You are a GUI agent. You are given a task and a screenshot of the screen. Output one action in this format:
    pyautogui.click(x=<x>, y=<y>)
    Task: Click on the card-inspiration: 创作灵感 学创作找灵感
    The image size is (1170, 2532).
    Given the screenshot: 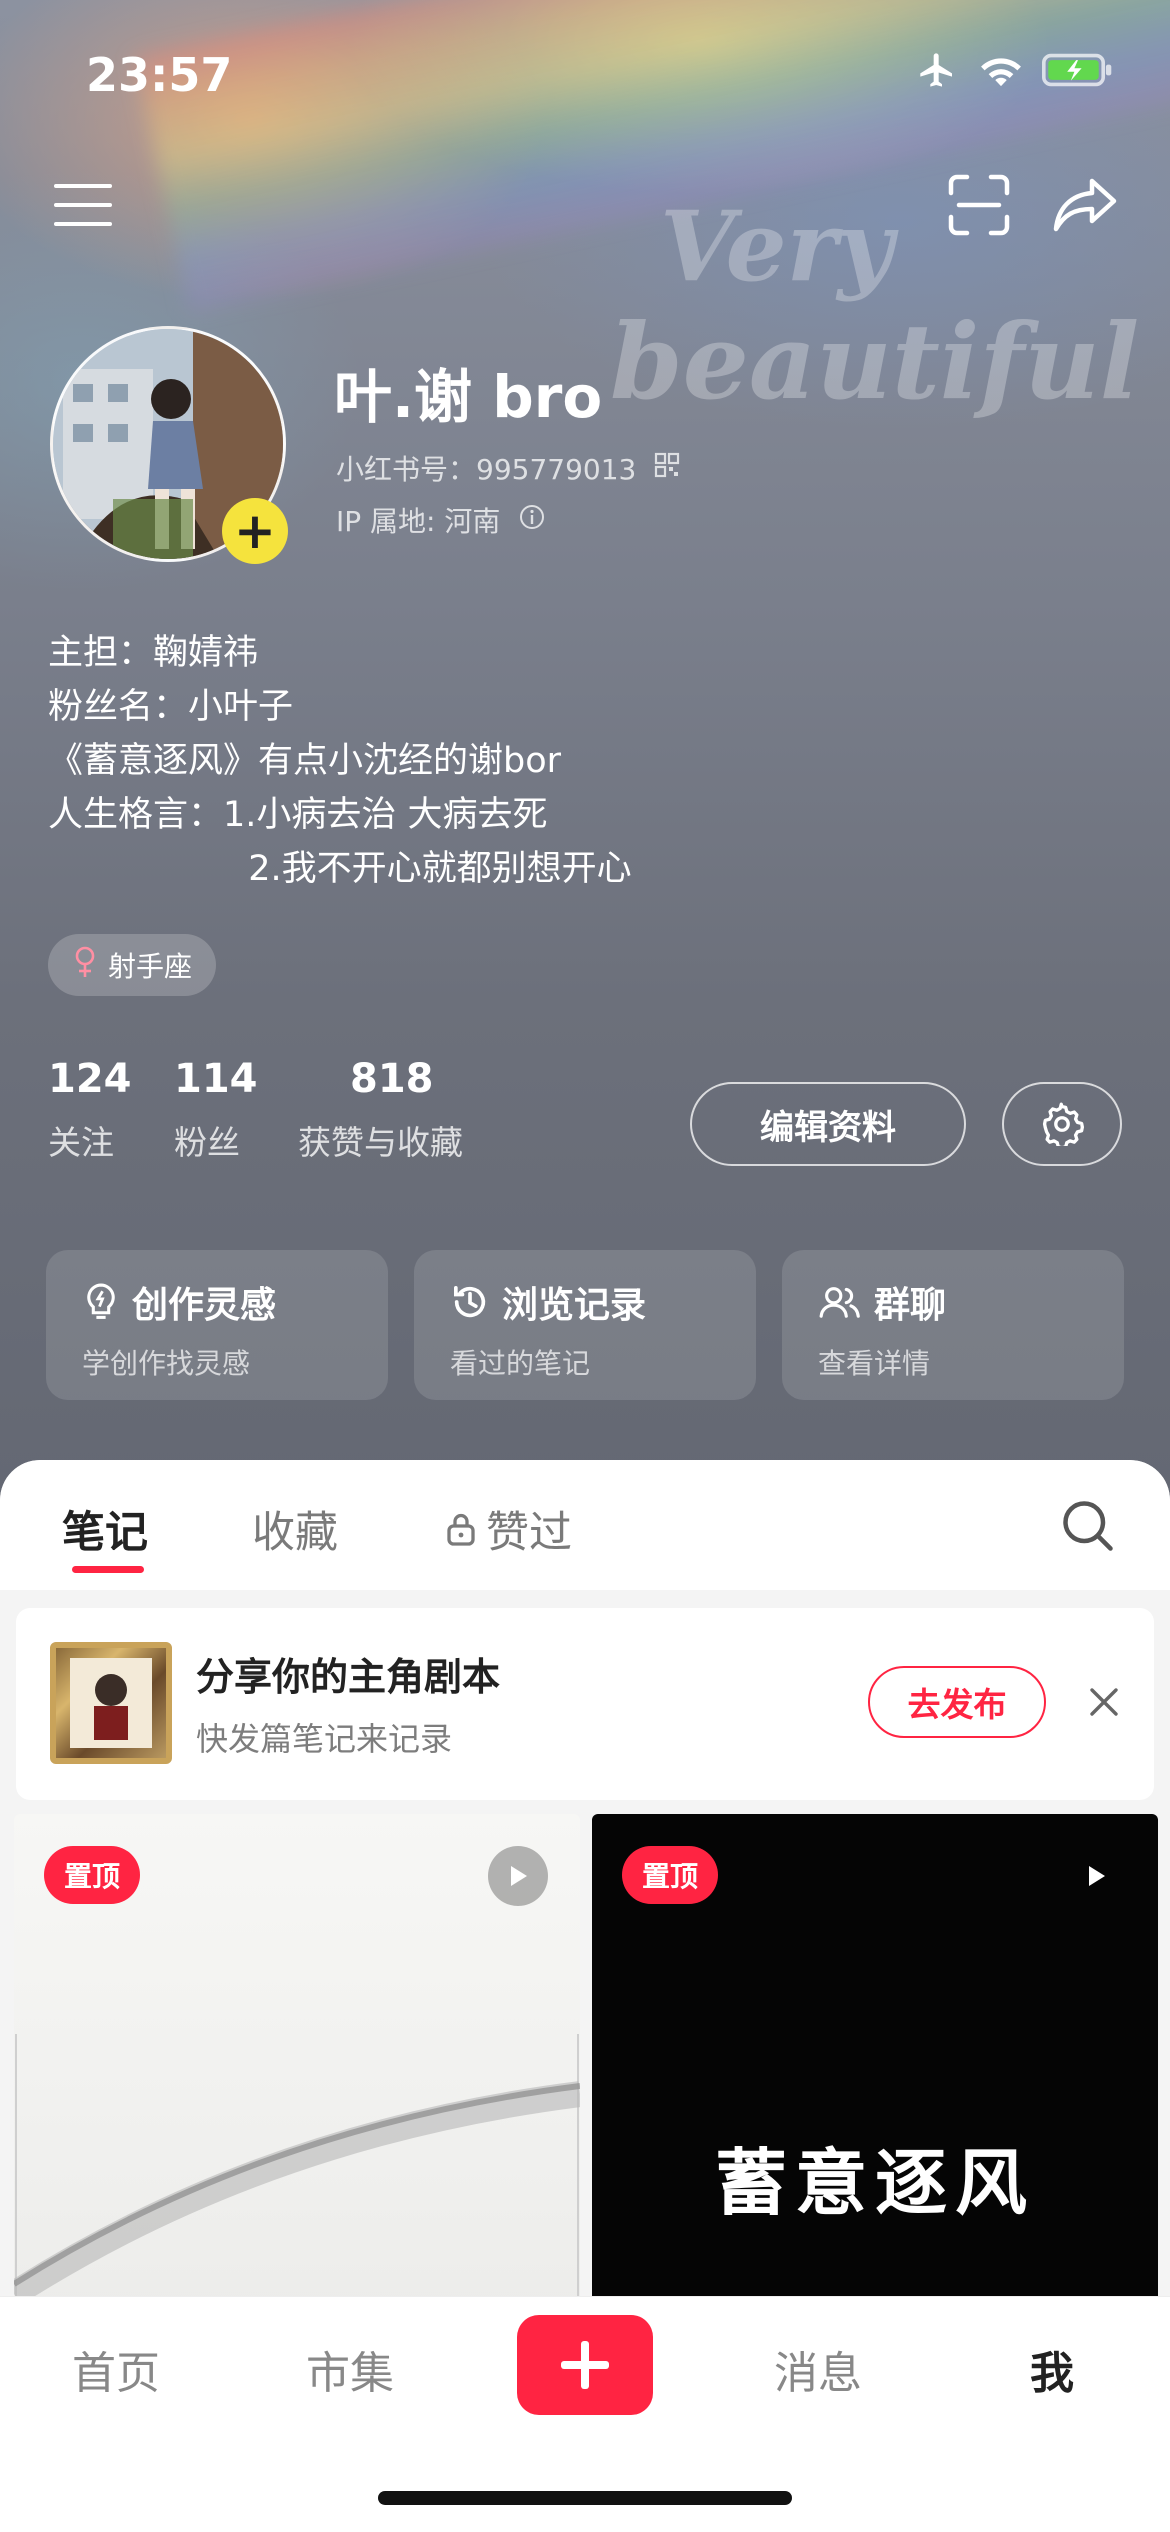 What is the action you would take?
    pyautogui.click(x=217, y=1325)
    